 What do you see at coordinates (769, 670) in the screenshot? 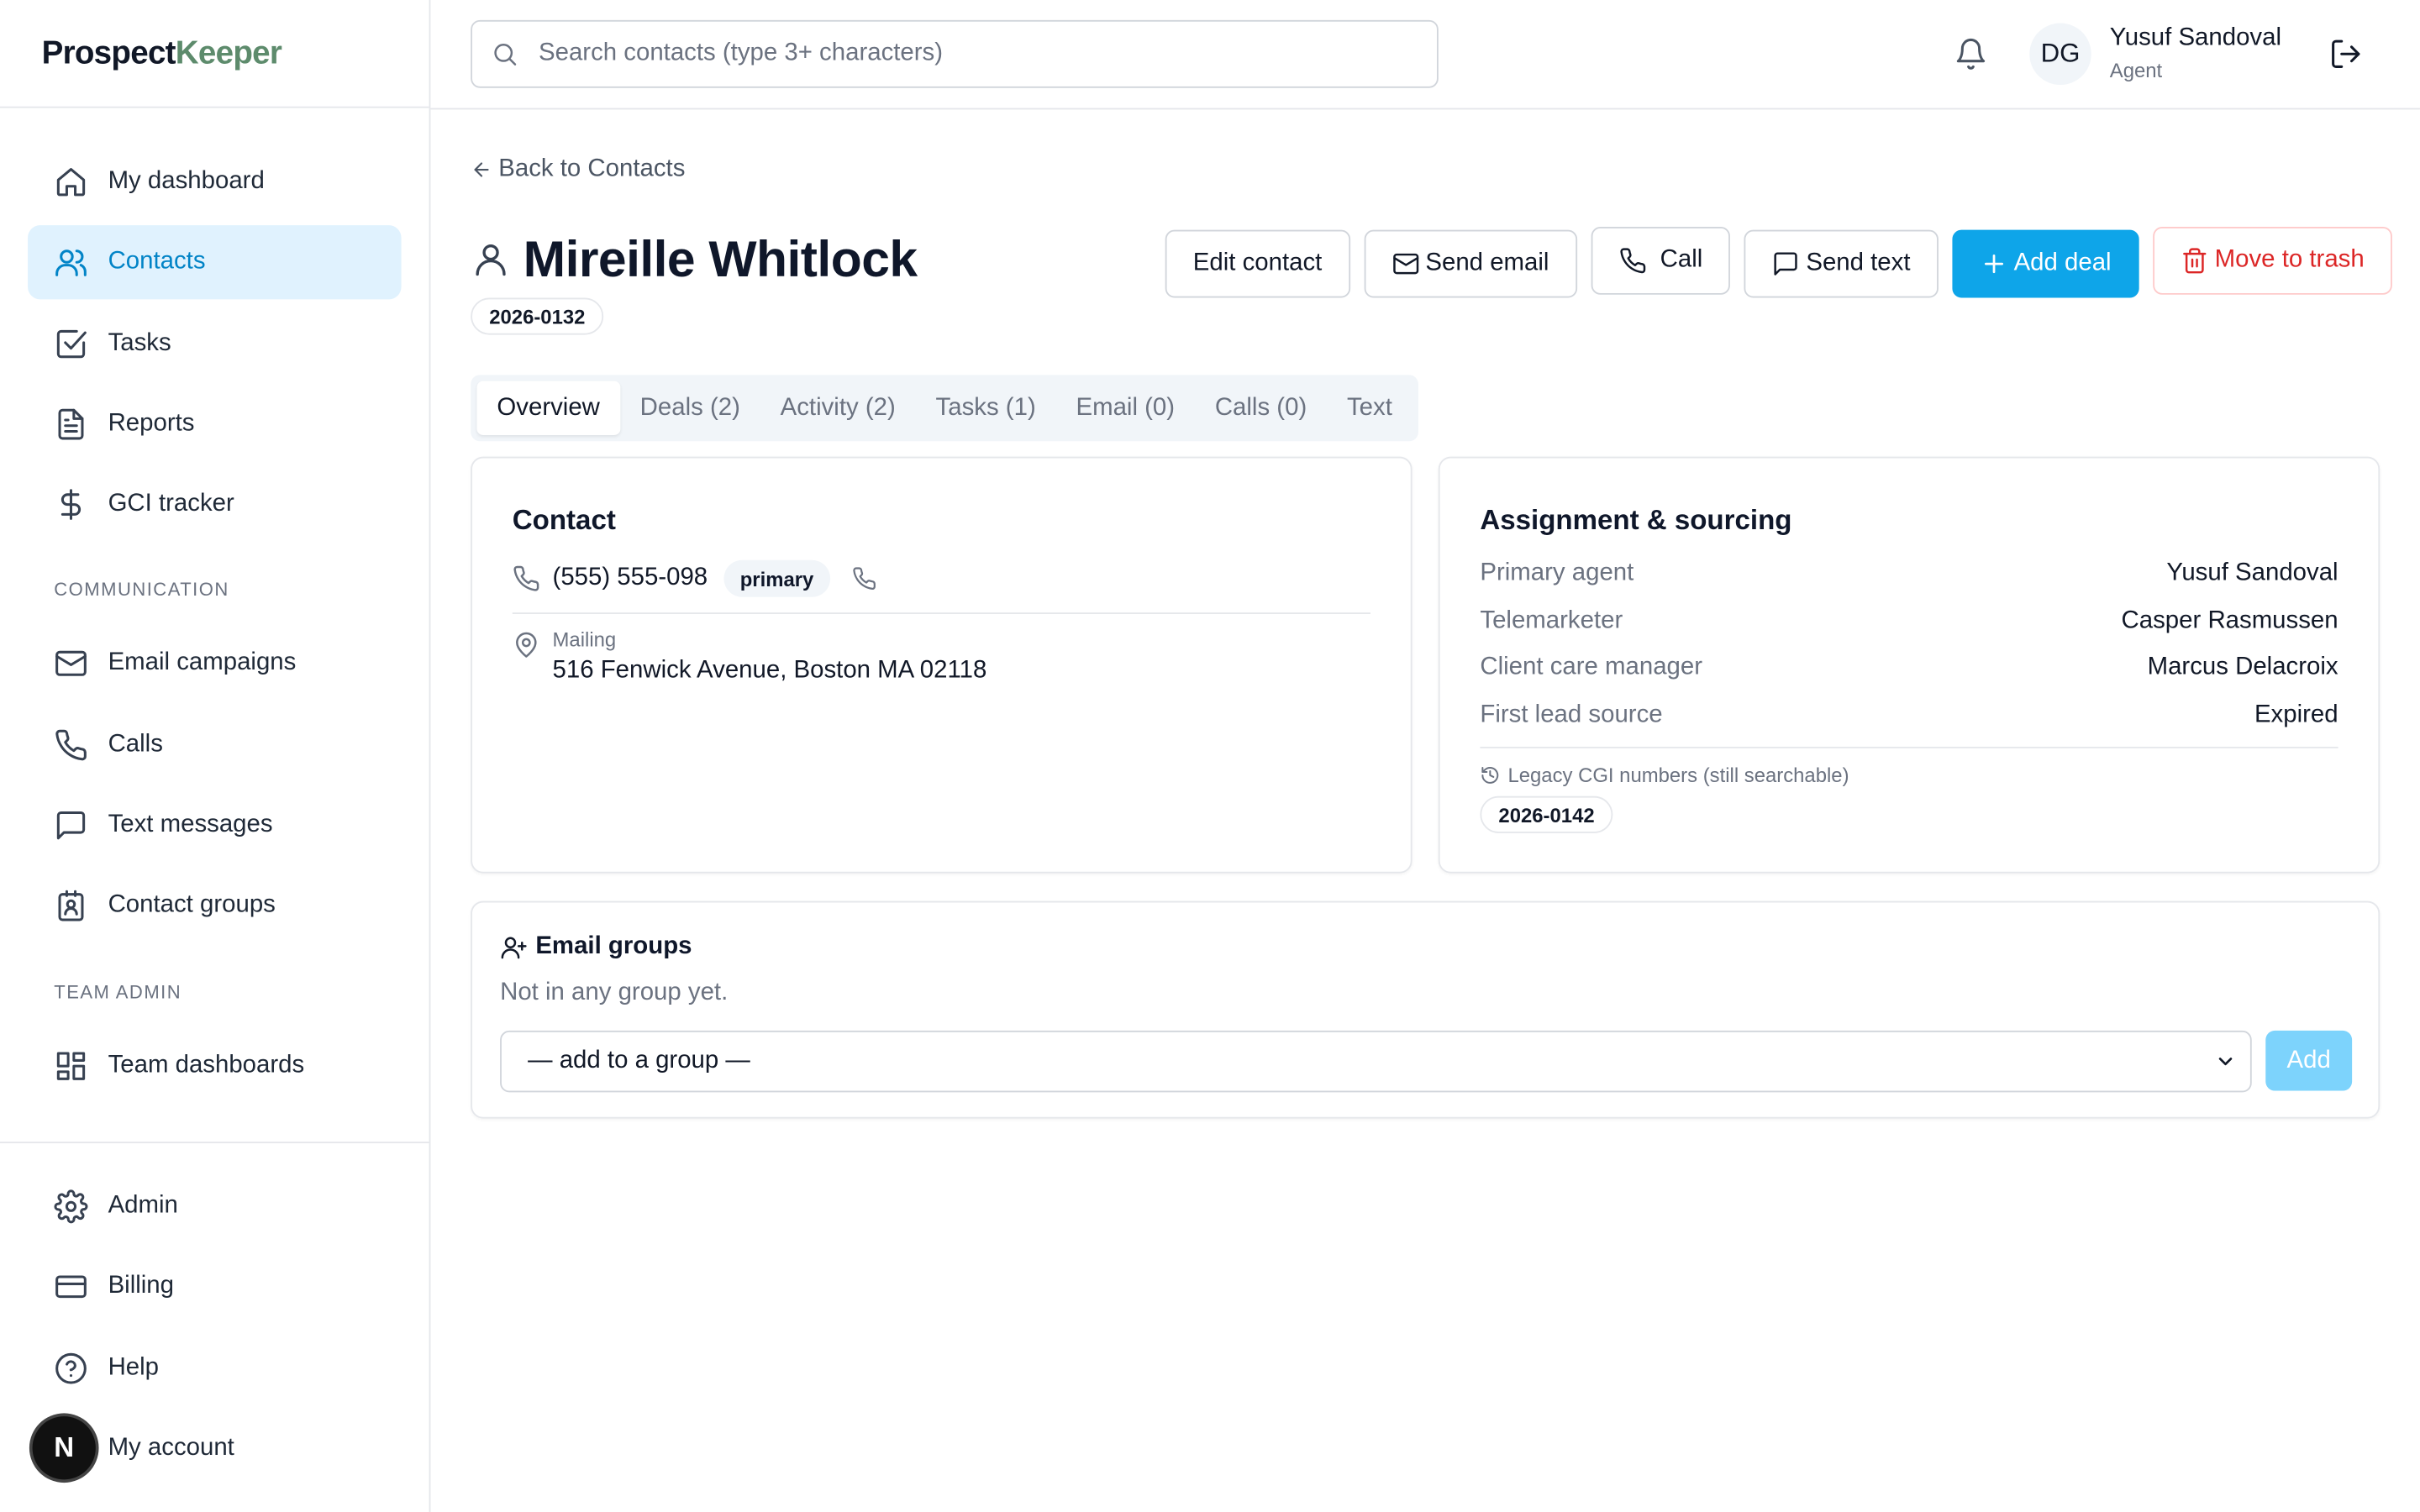
I see `address-value: 516 Fenwick Avenue, Boston MA 02118` at bounding box center [769, 670].